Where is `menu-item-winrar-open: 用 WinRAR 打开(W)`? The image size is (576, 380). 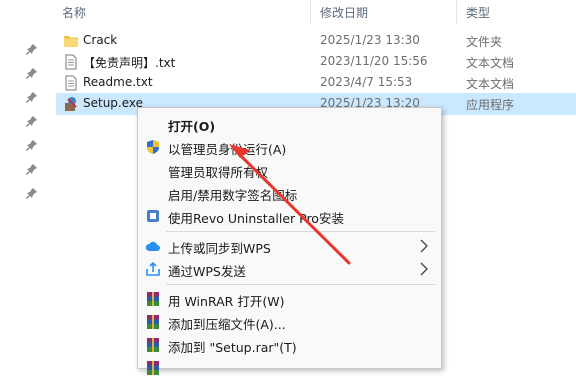 menu-item-winrar-open: 用 WinRAR 打开(W) is located at coordinates (289, 299).